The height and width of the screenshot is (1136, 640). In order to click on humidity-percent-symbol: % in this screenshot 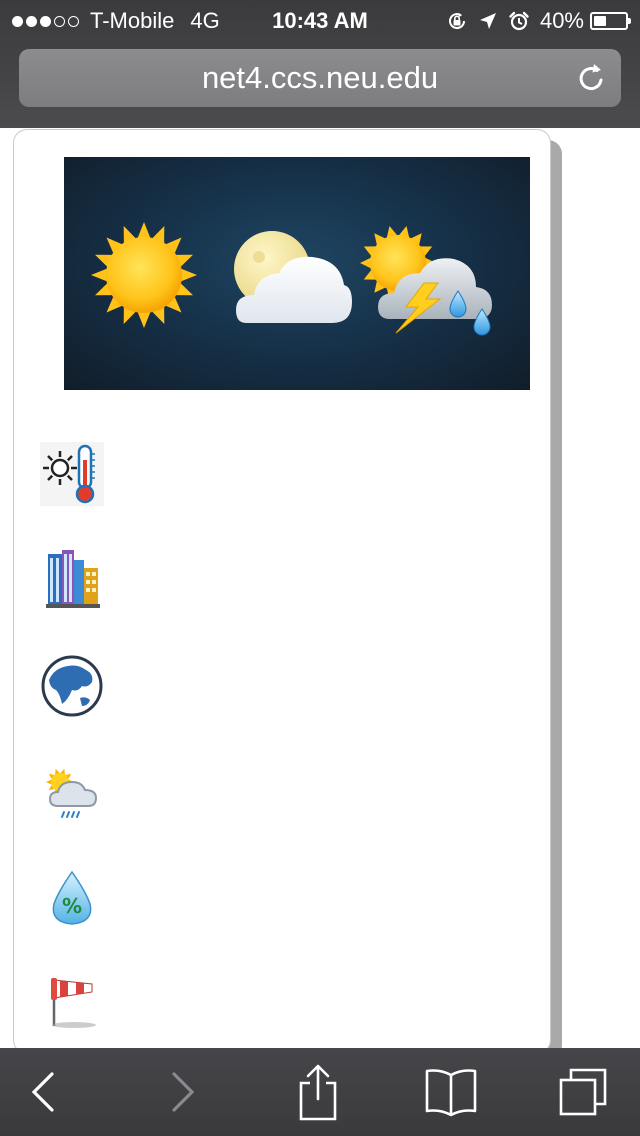, I will do `click(72, 906)`.